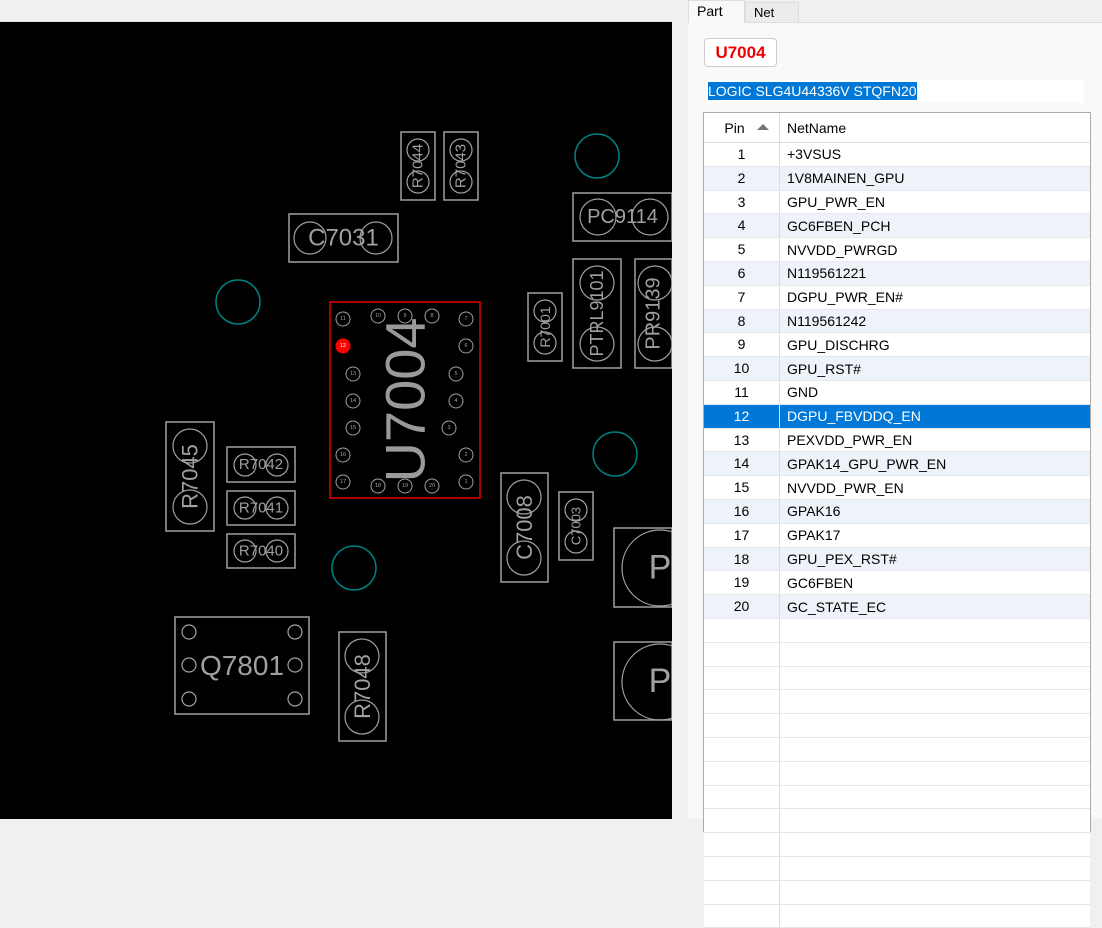 The image size is (1102, 928). Describe the element at coordinates (466, 482) in the screenshot. I see `pin-1: 1` at that location.